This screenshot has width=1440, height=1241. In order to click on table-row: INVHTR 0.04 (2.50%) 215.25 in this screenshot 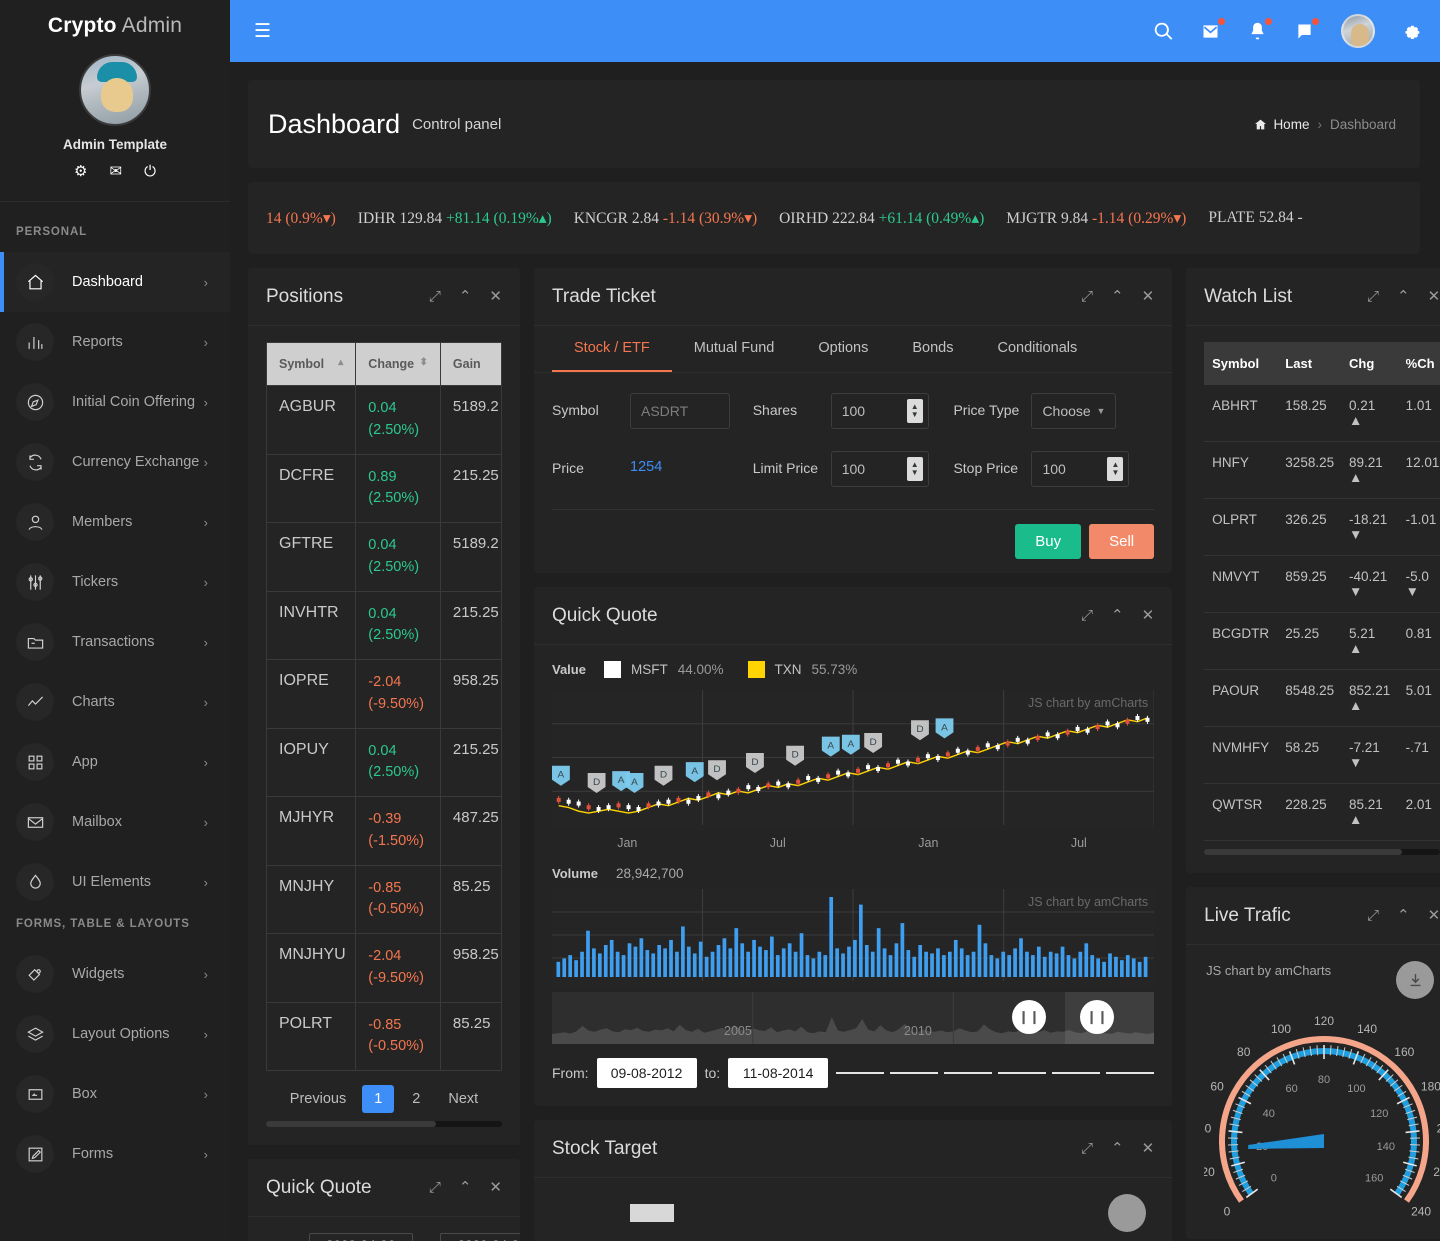, I will do `click(384, 625)`.